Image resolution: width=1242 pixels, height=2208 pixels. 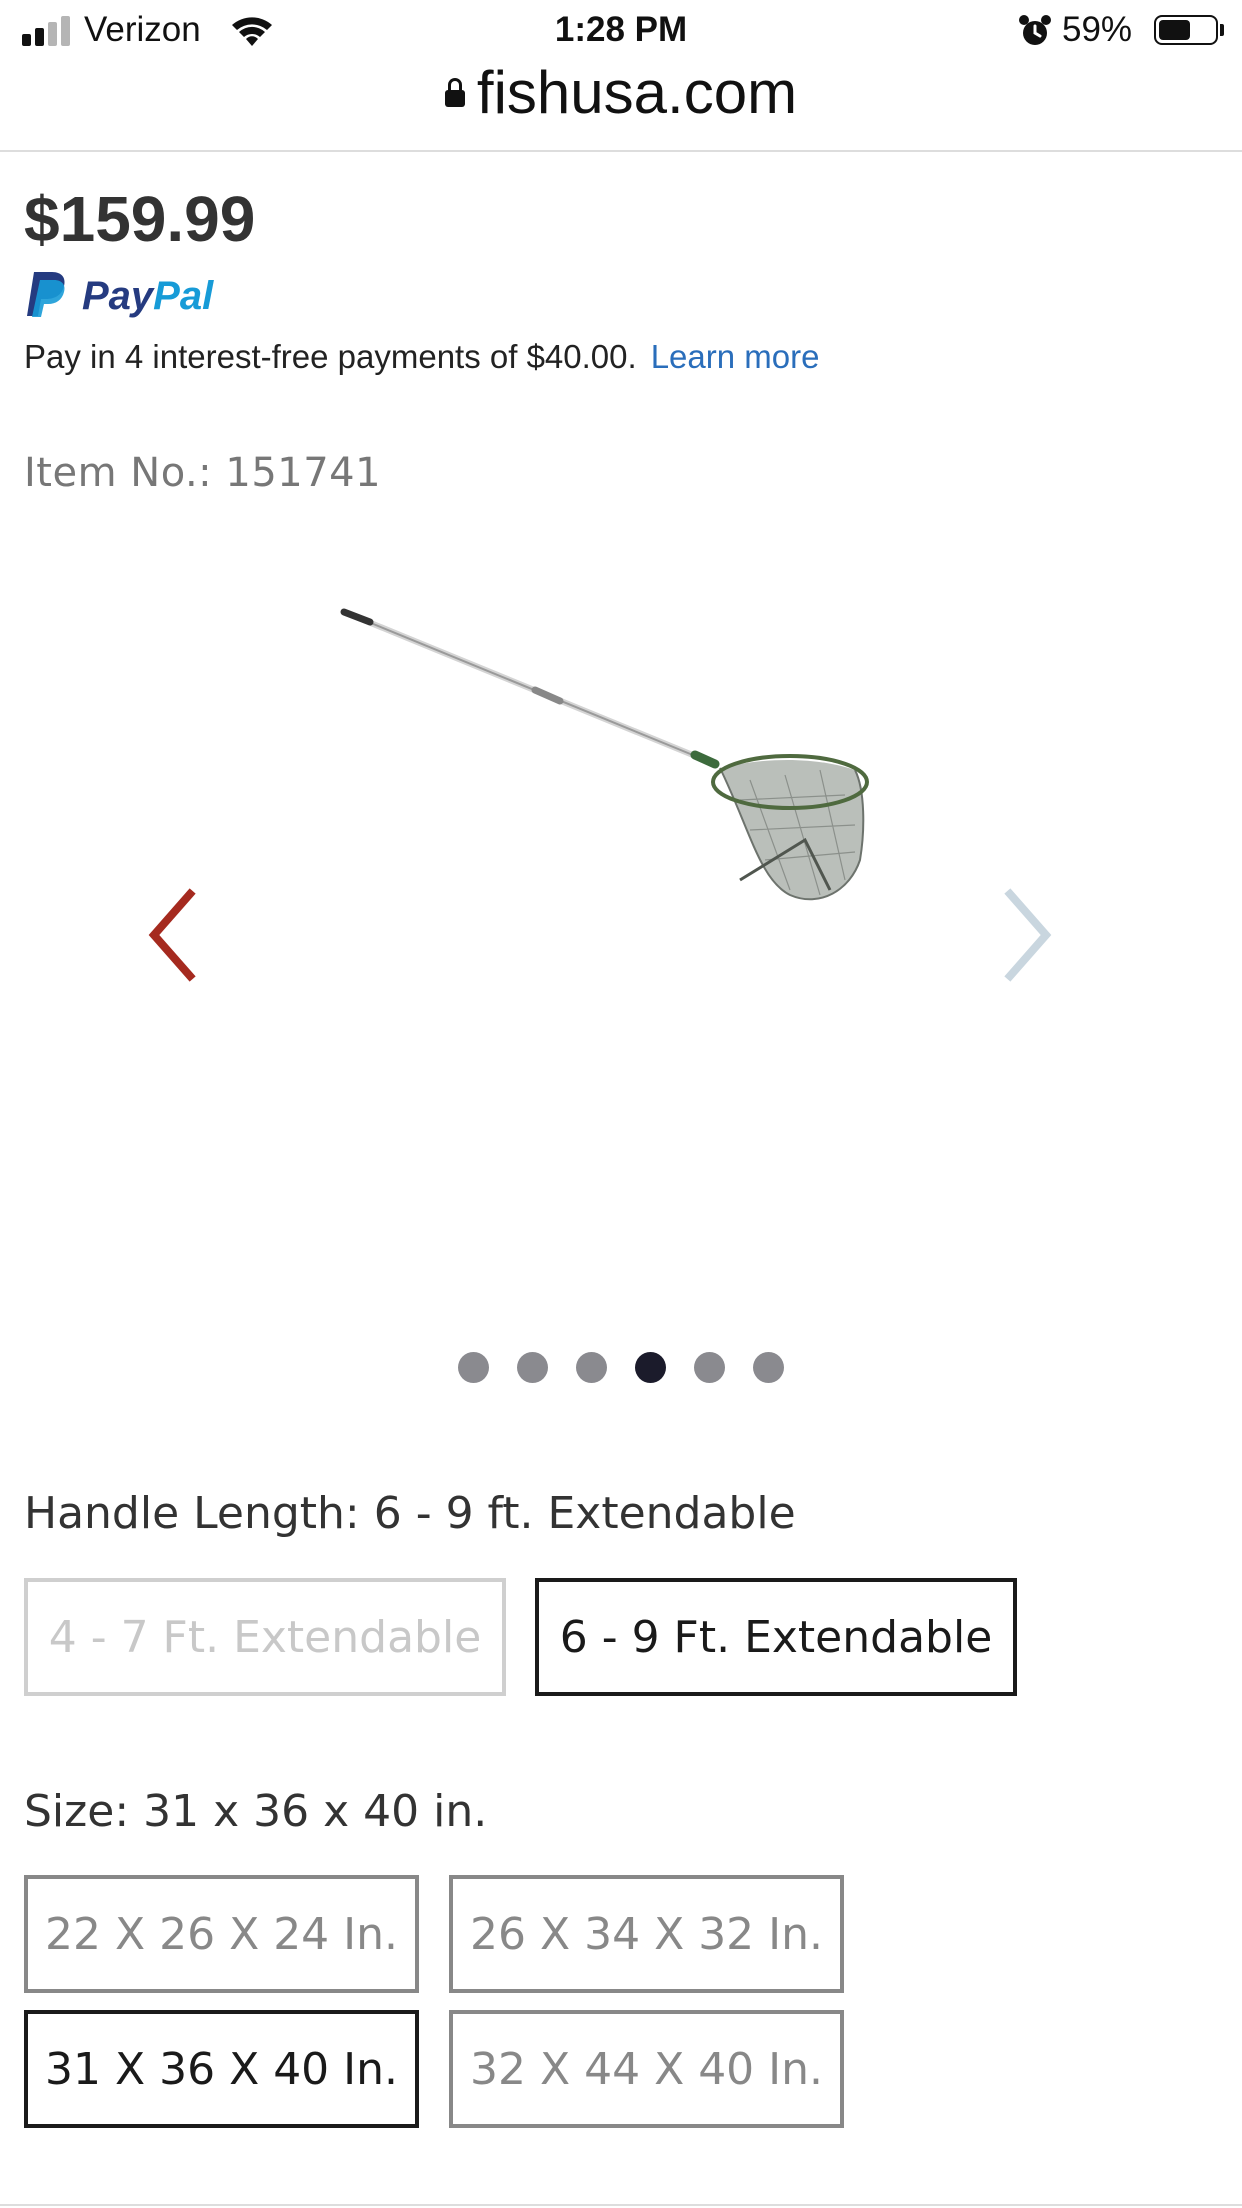 I want to click on url-display: fishusa.com, so click(x=621, y=92).